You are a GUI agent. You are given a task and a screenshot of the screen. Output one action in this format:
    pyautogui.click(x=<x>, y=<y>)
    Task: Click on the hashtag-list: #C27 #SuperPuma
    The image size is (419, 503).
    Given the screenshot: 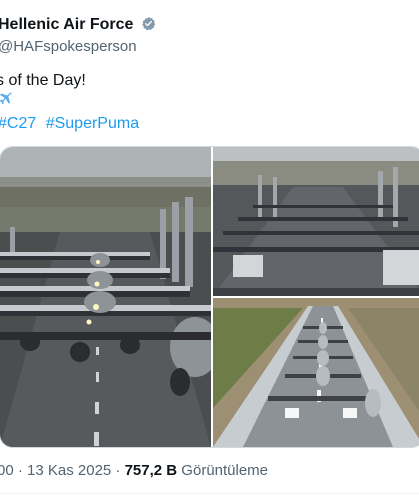 What is the action you would take?
    pyautogui.click(x=72, y=124)
    